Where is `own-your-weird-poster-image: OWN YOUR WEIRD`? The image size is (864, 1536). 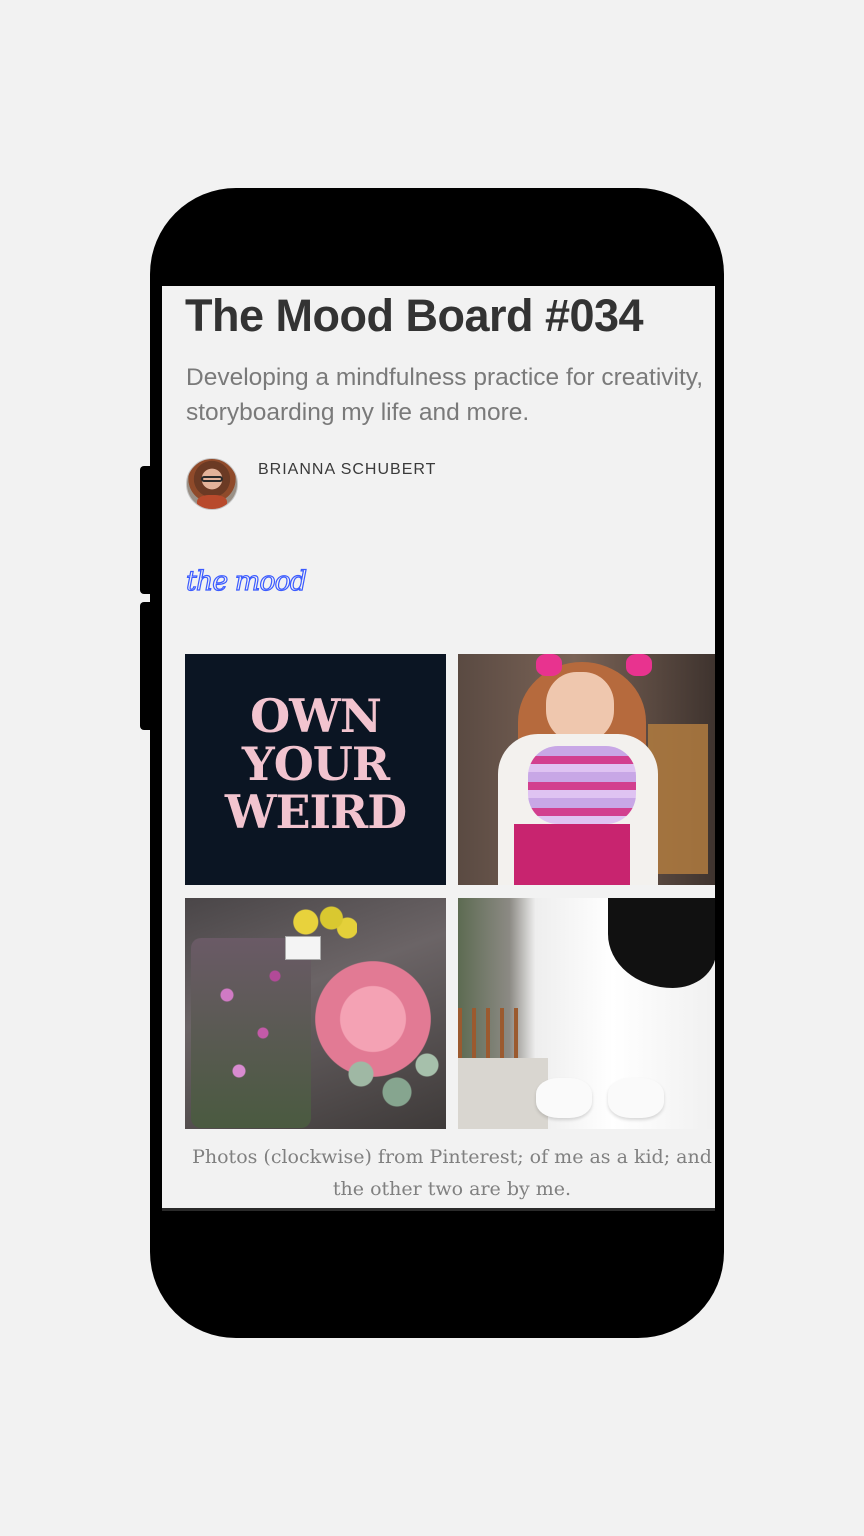
own-your-weird-poster-image: OWN YOUR WEIRD is located at coordinates (315, 769).